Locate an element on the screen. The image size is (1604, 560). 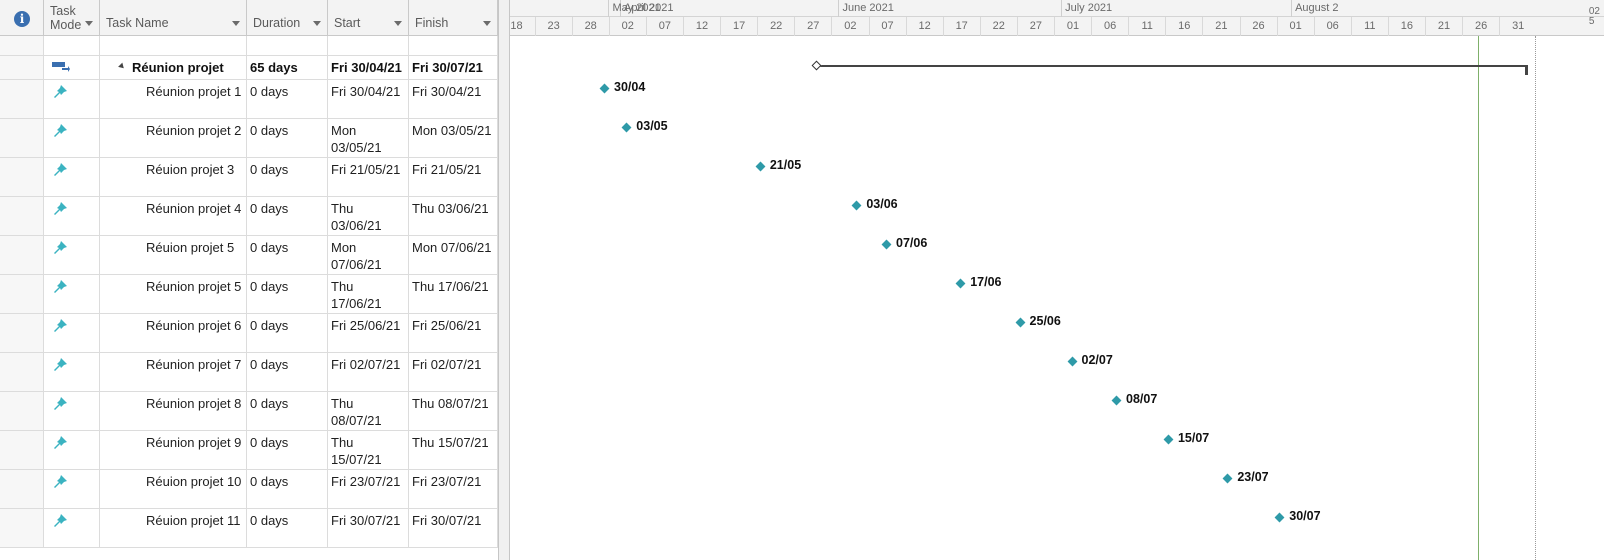
start-column-header: Start is located at coordinates (368, 18).